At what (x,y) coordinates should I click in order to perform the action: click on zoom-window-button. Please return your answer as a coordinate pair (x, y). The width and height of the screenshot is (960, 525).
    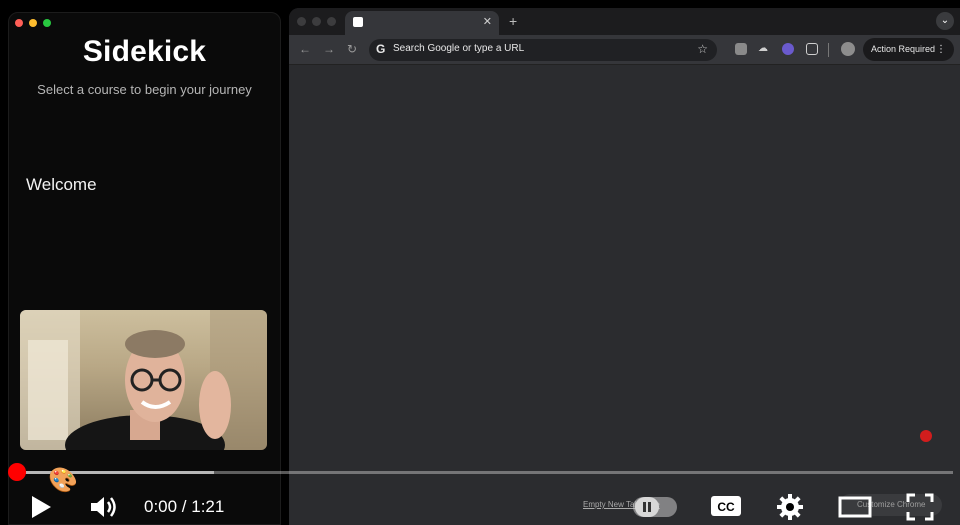
    Looking at the image, I should click on (47, 23).